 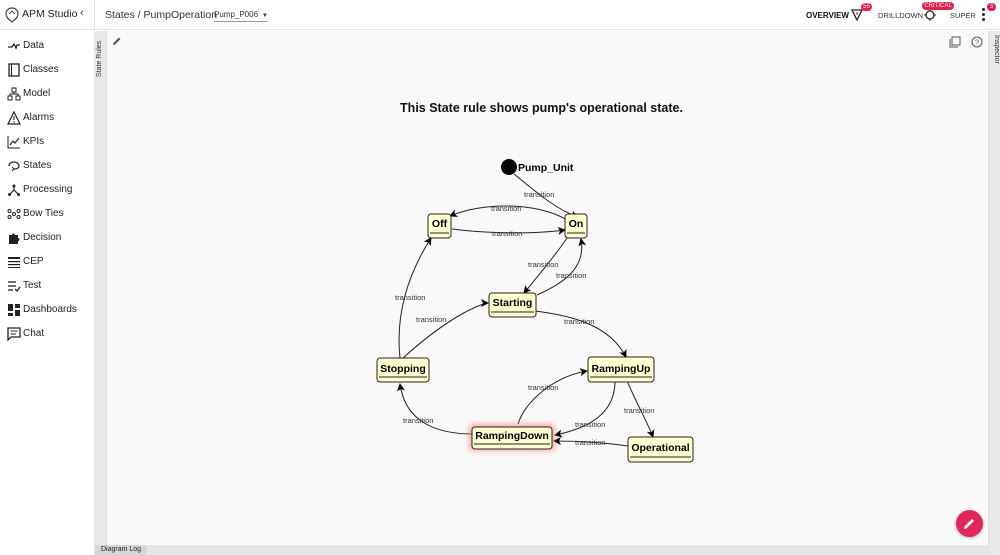 I want to click on sidebar-item-label: CEP, so click(x=33, y=261).